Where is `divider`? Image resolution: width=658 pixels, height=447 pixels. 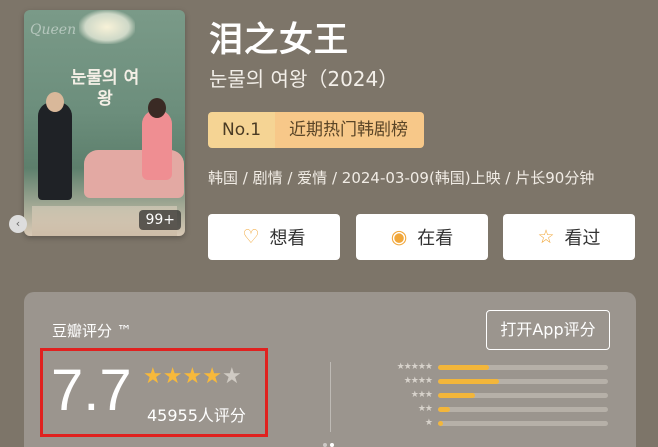
divider is located at coordinates (330, 397).